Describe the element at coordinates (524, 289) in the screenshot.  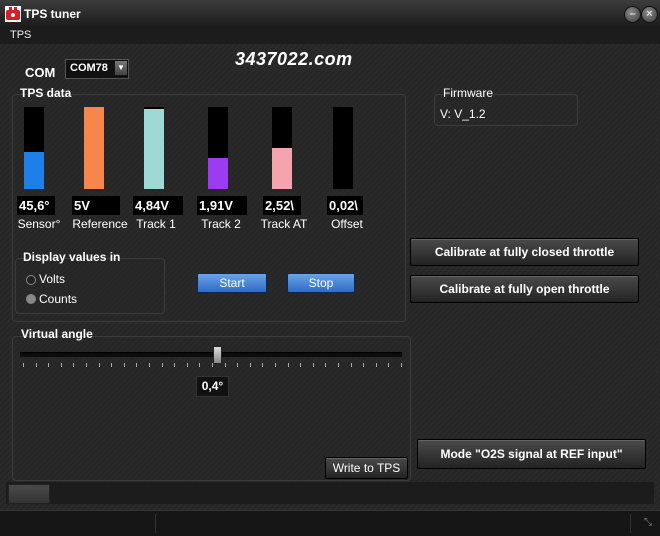
I see `calibrate-open-button: Calibrate at fully open throttle` at that location.